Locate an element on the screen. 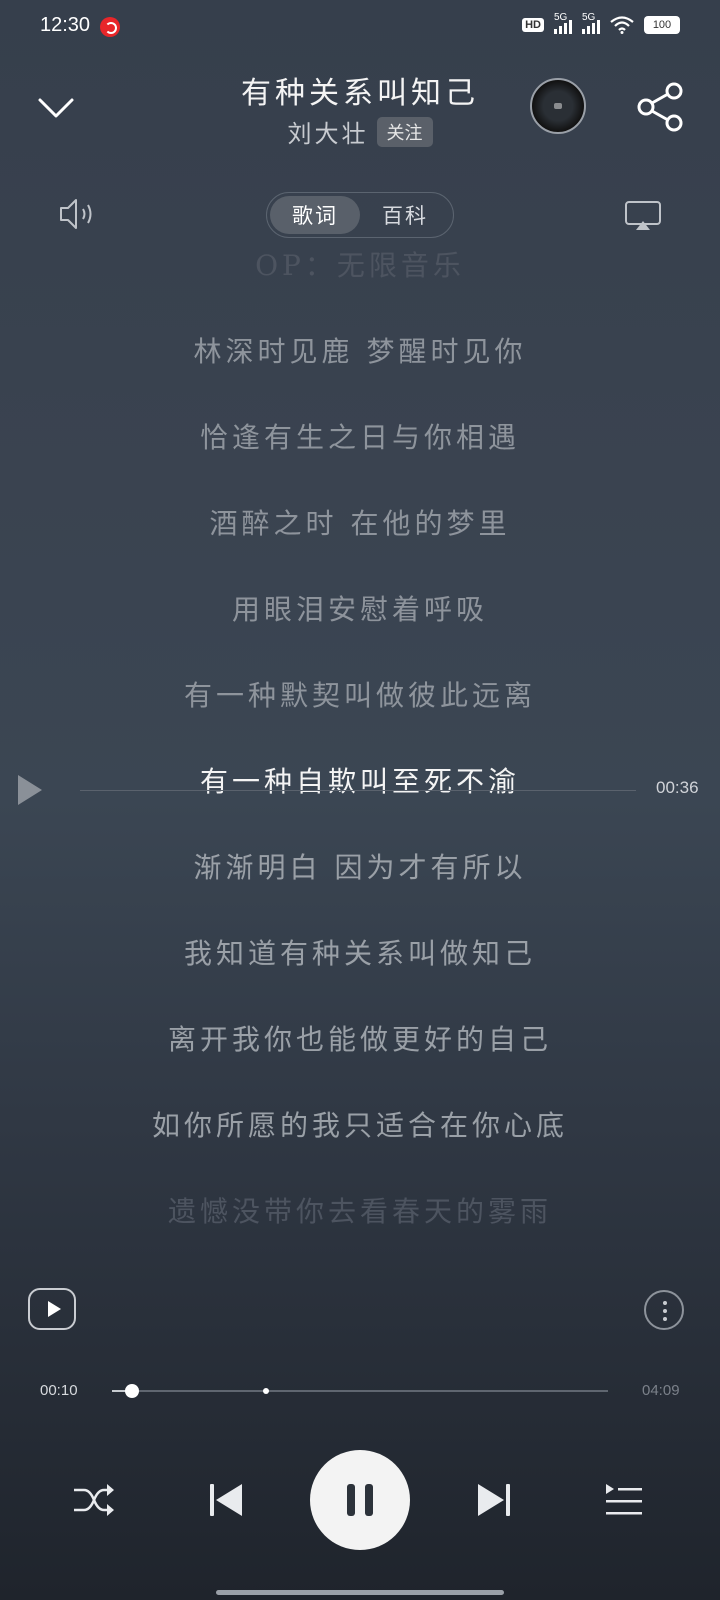  lyric-line: 如你所愿的我只适合在你心底 is located at coordinates (360, 1124).